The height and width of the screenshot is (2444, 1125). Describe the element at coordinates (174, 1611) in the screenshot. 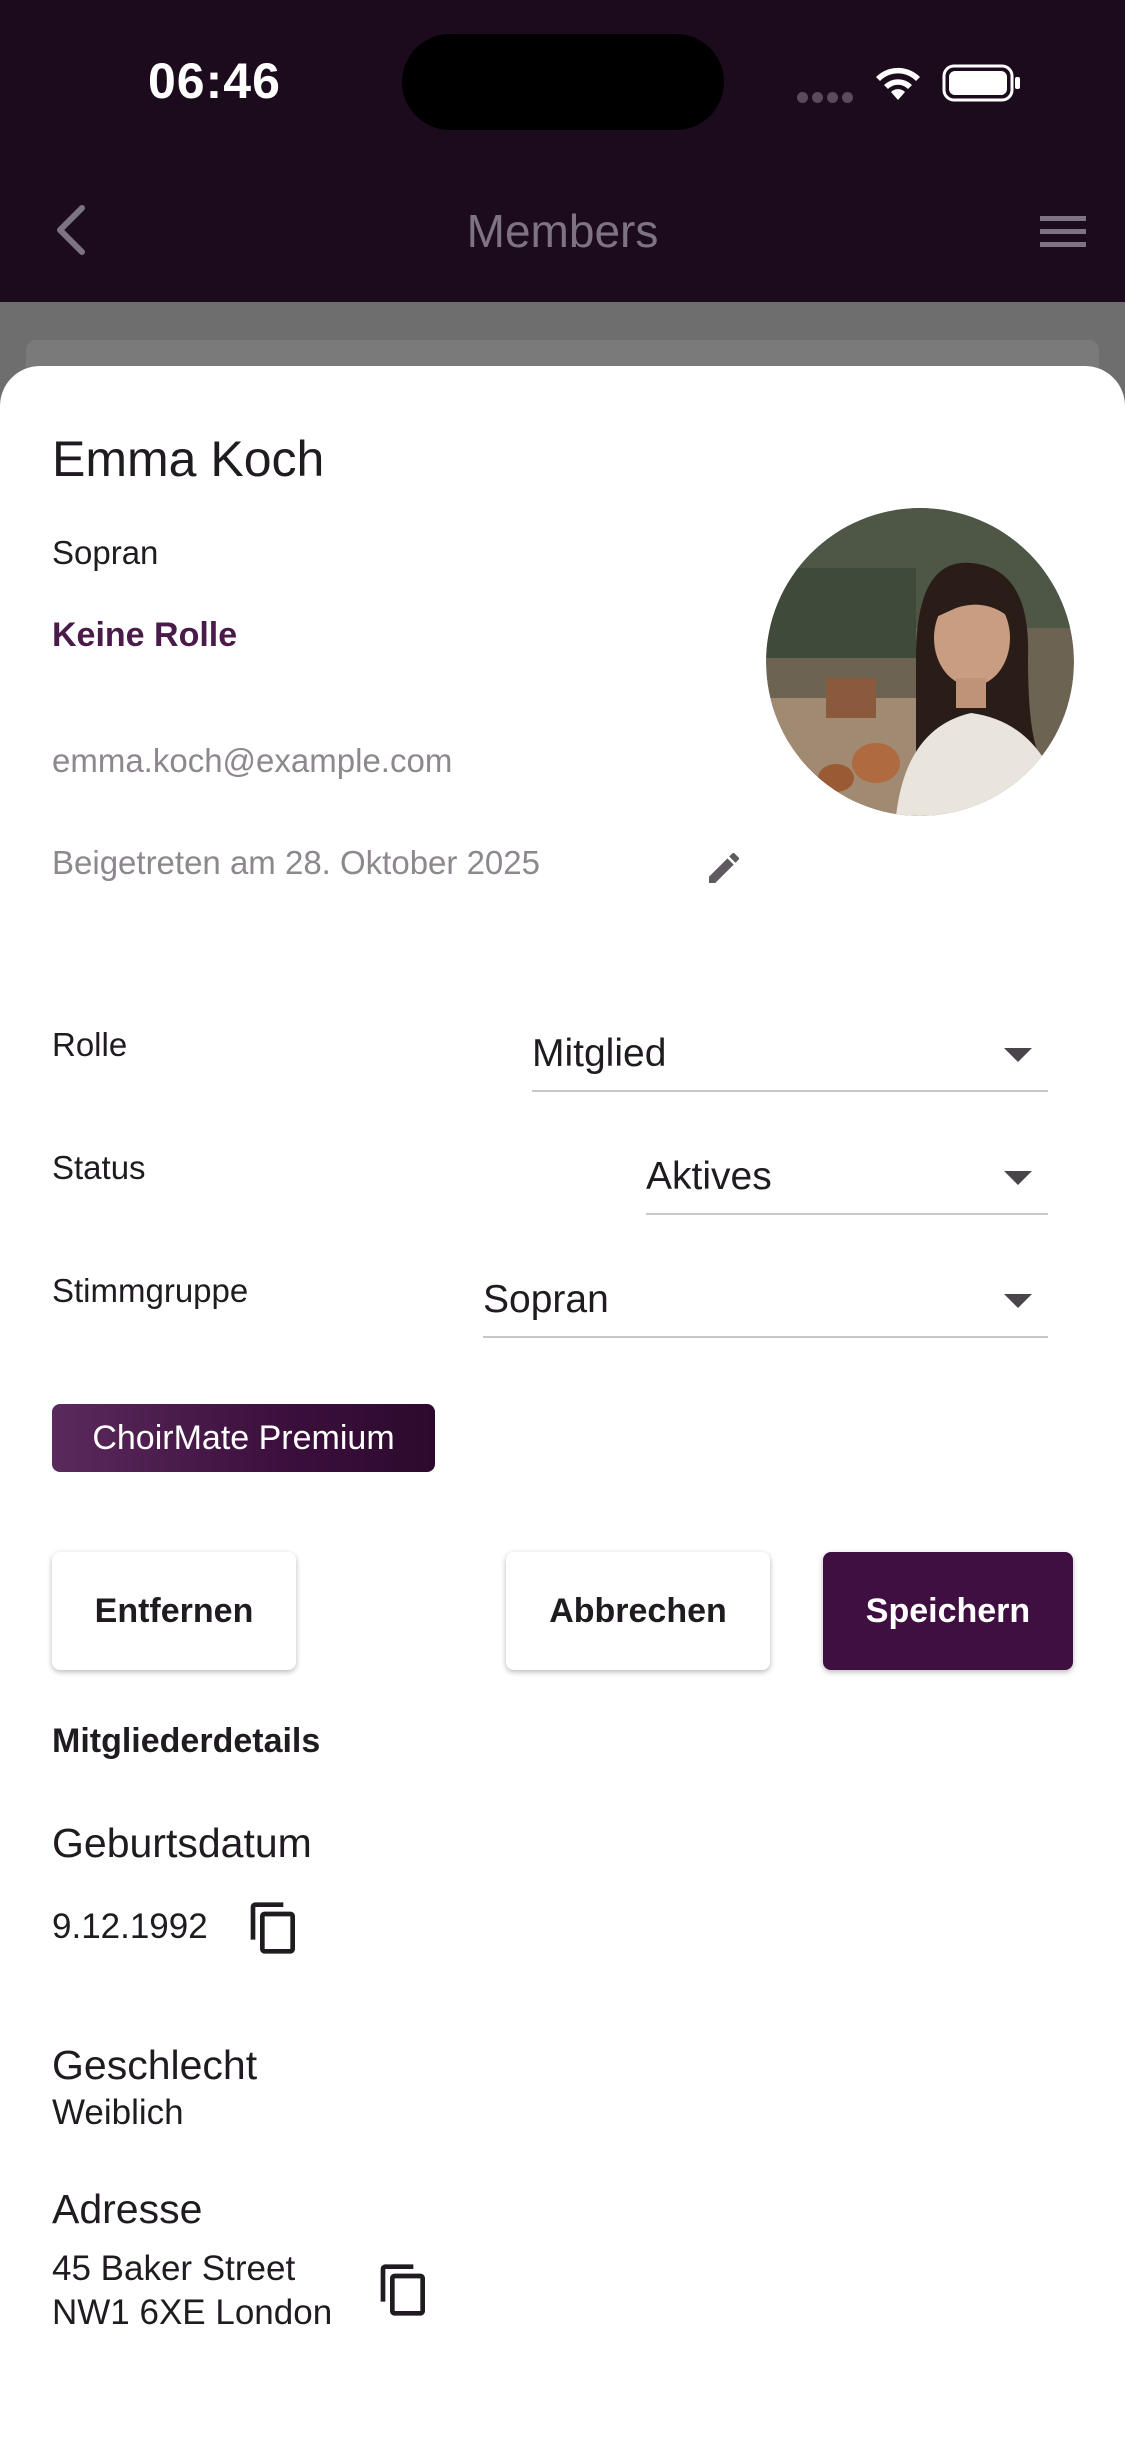

I see `remove-button: Entfernen` at that location.